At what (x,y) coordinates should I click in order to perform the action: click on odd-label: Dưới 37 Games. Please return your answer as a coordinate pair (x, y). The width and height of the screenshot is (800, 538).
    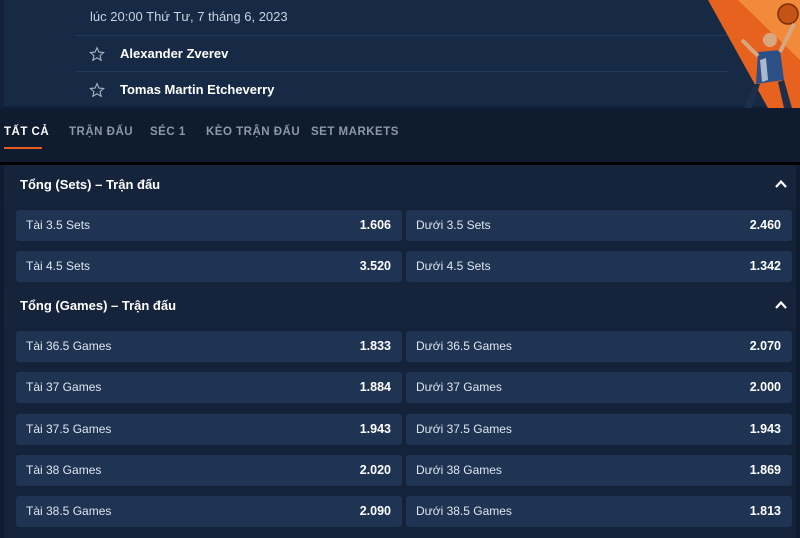
    Looking at the image, I should click on (459, 387).